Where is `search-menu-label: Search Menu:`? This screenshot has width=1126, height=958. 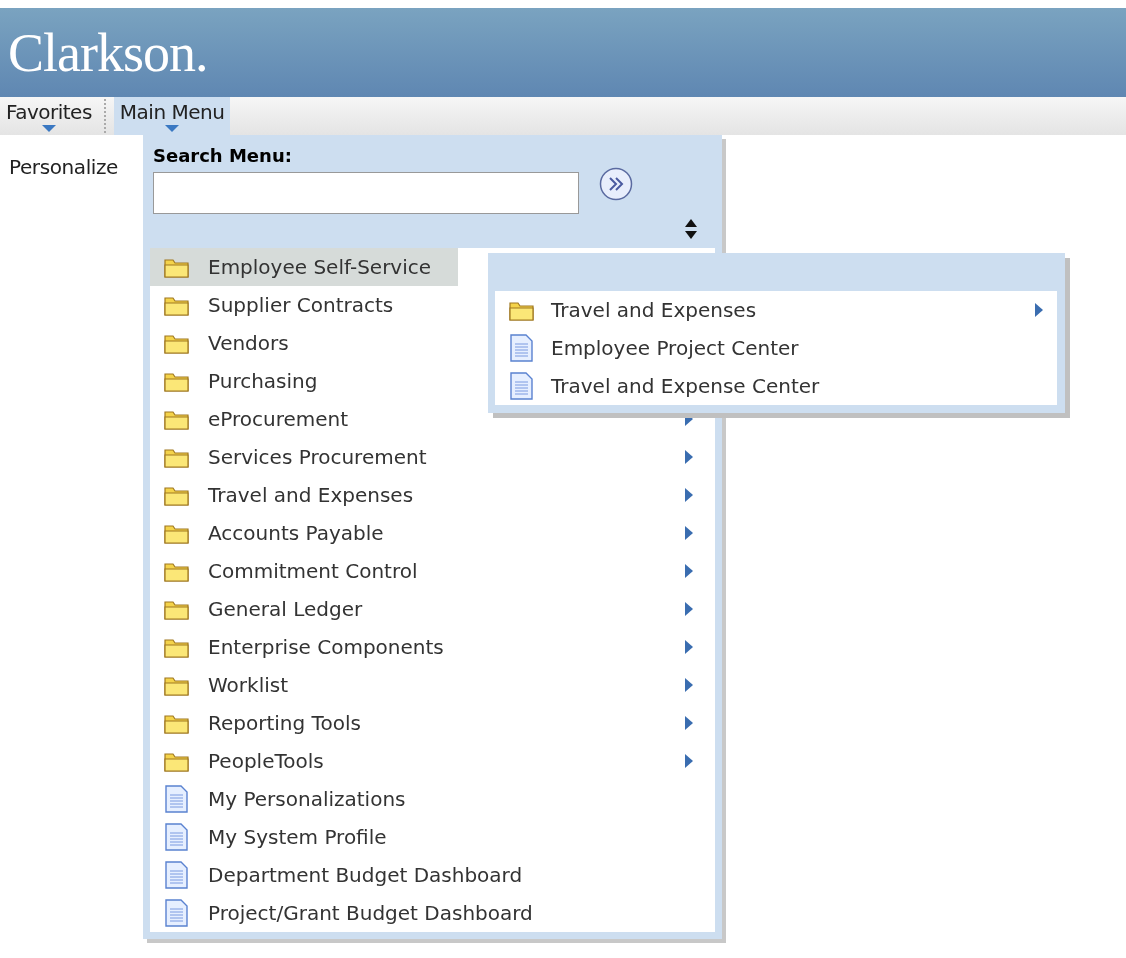 search-menu-label: Search Menu: is located at coordinates (223, 155).